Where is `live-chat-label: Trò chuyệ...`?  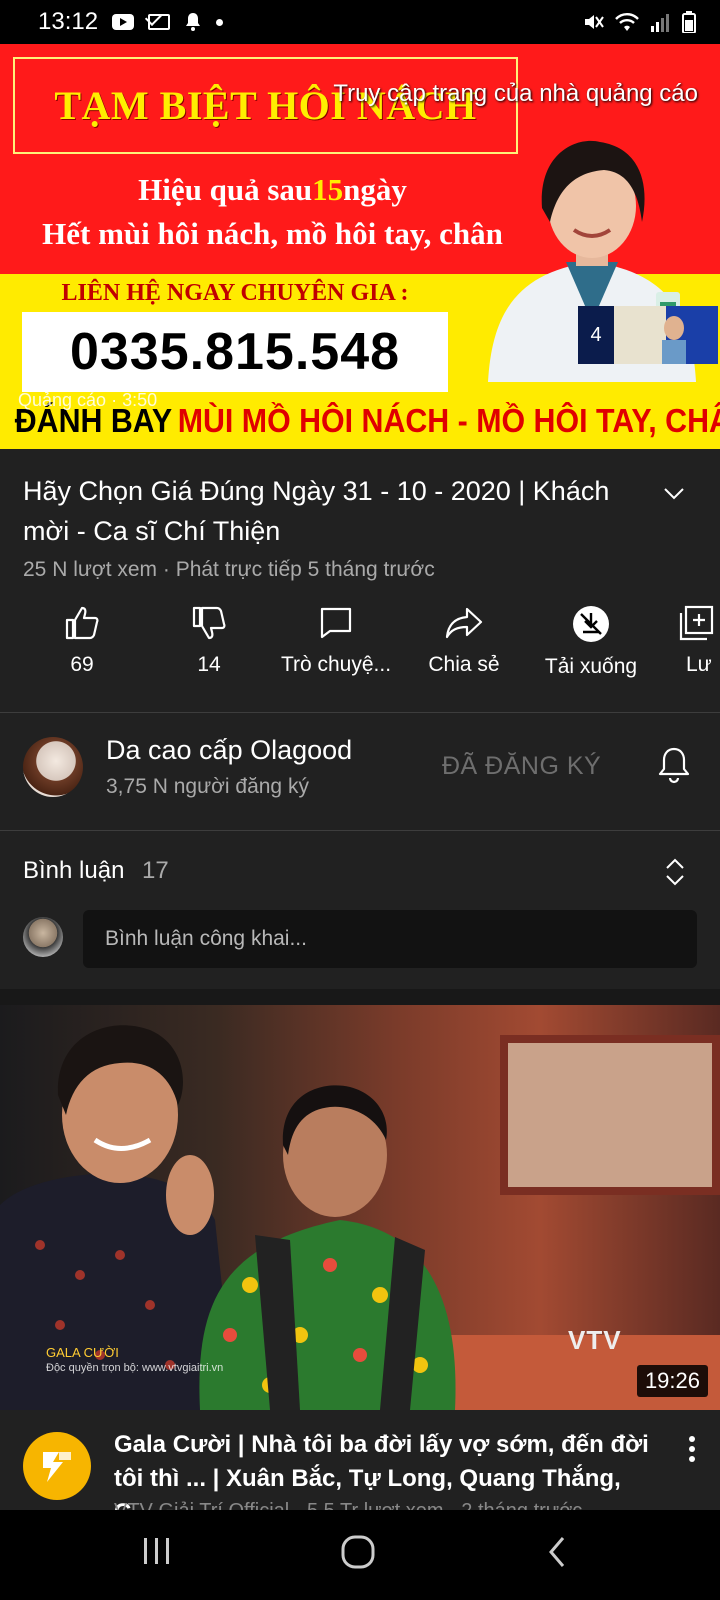 live-chat-label: Trò chuyệ... is located at coordinates (336, 664).